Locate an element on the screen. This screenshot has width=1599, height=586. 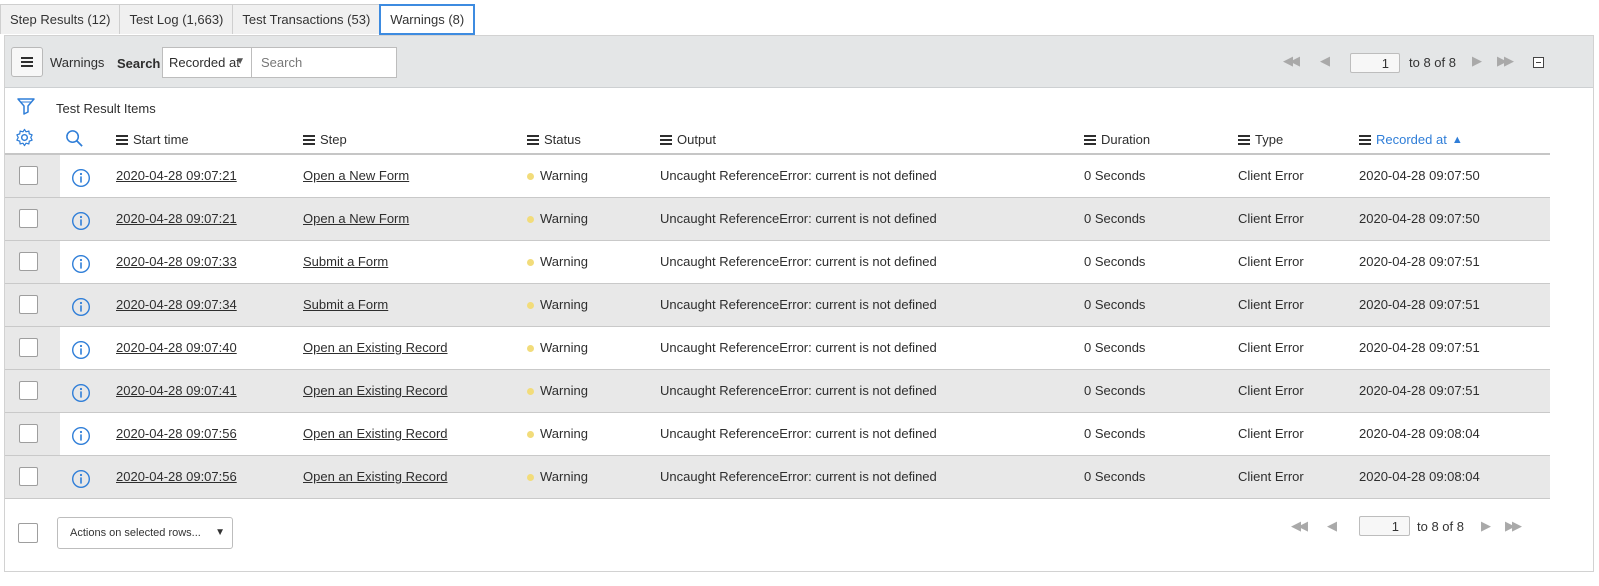
gear-icon is located at coordinates (24, 139).